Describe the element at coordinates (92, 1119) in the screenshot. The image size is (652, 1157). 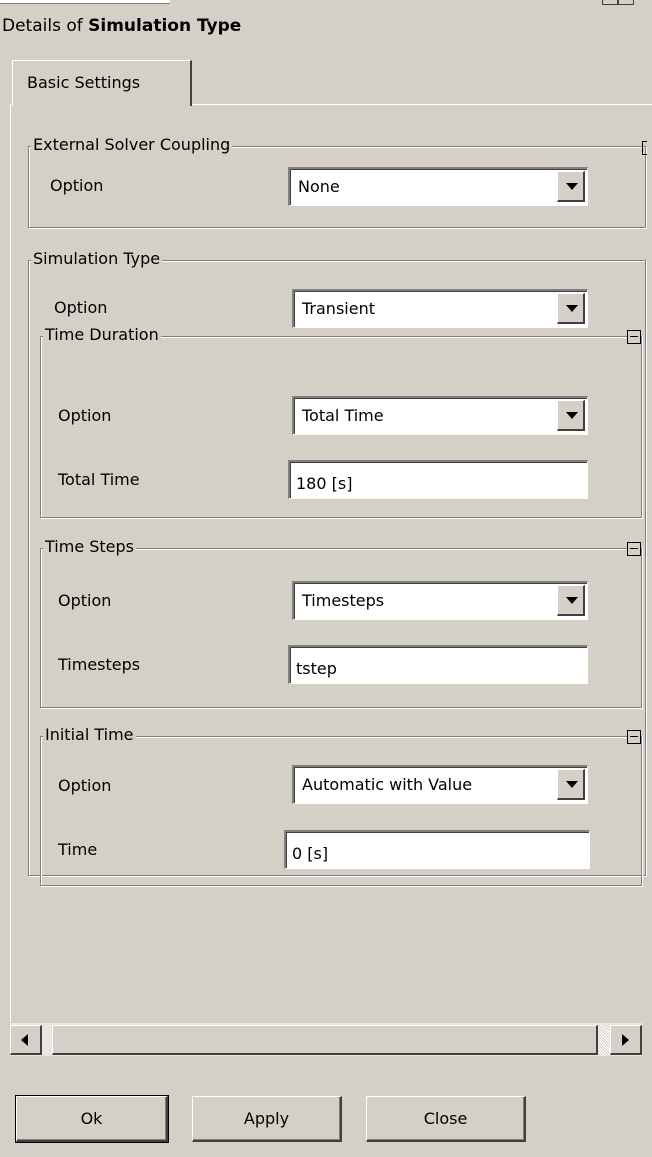
I see `ok-button: Ok` at that location.